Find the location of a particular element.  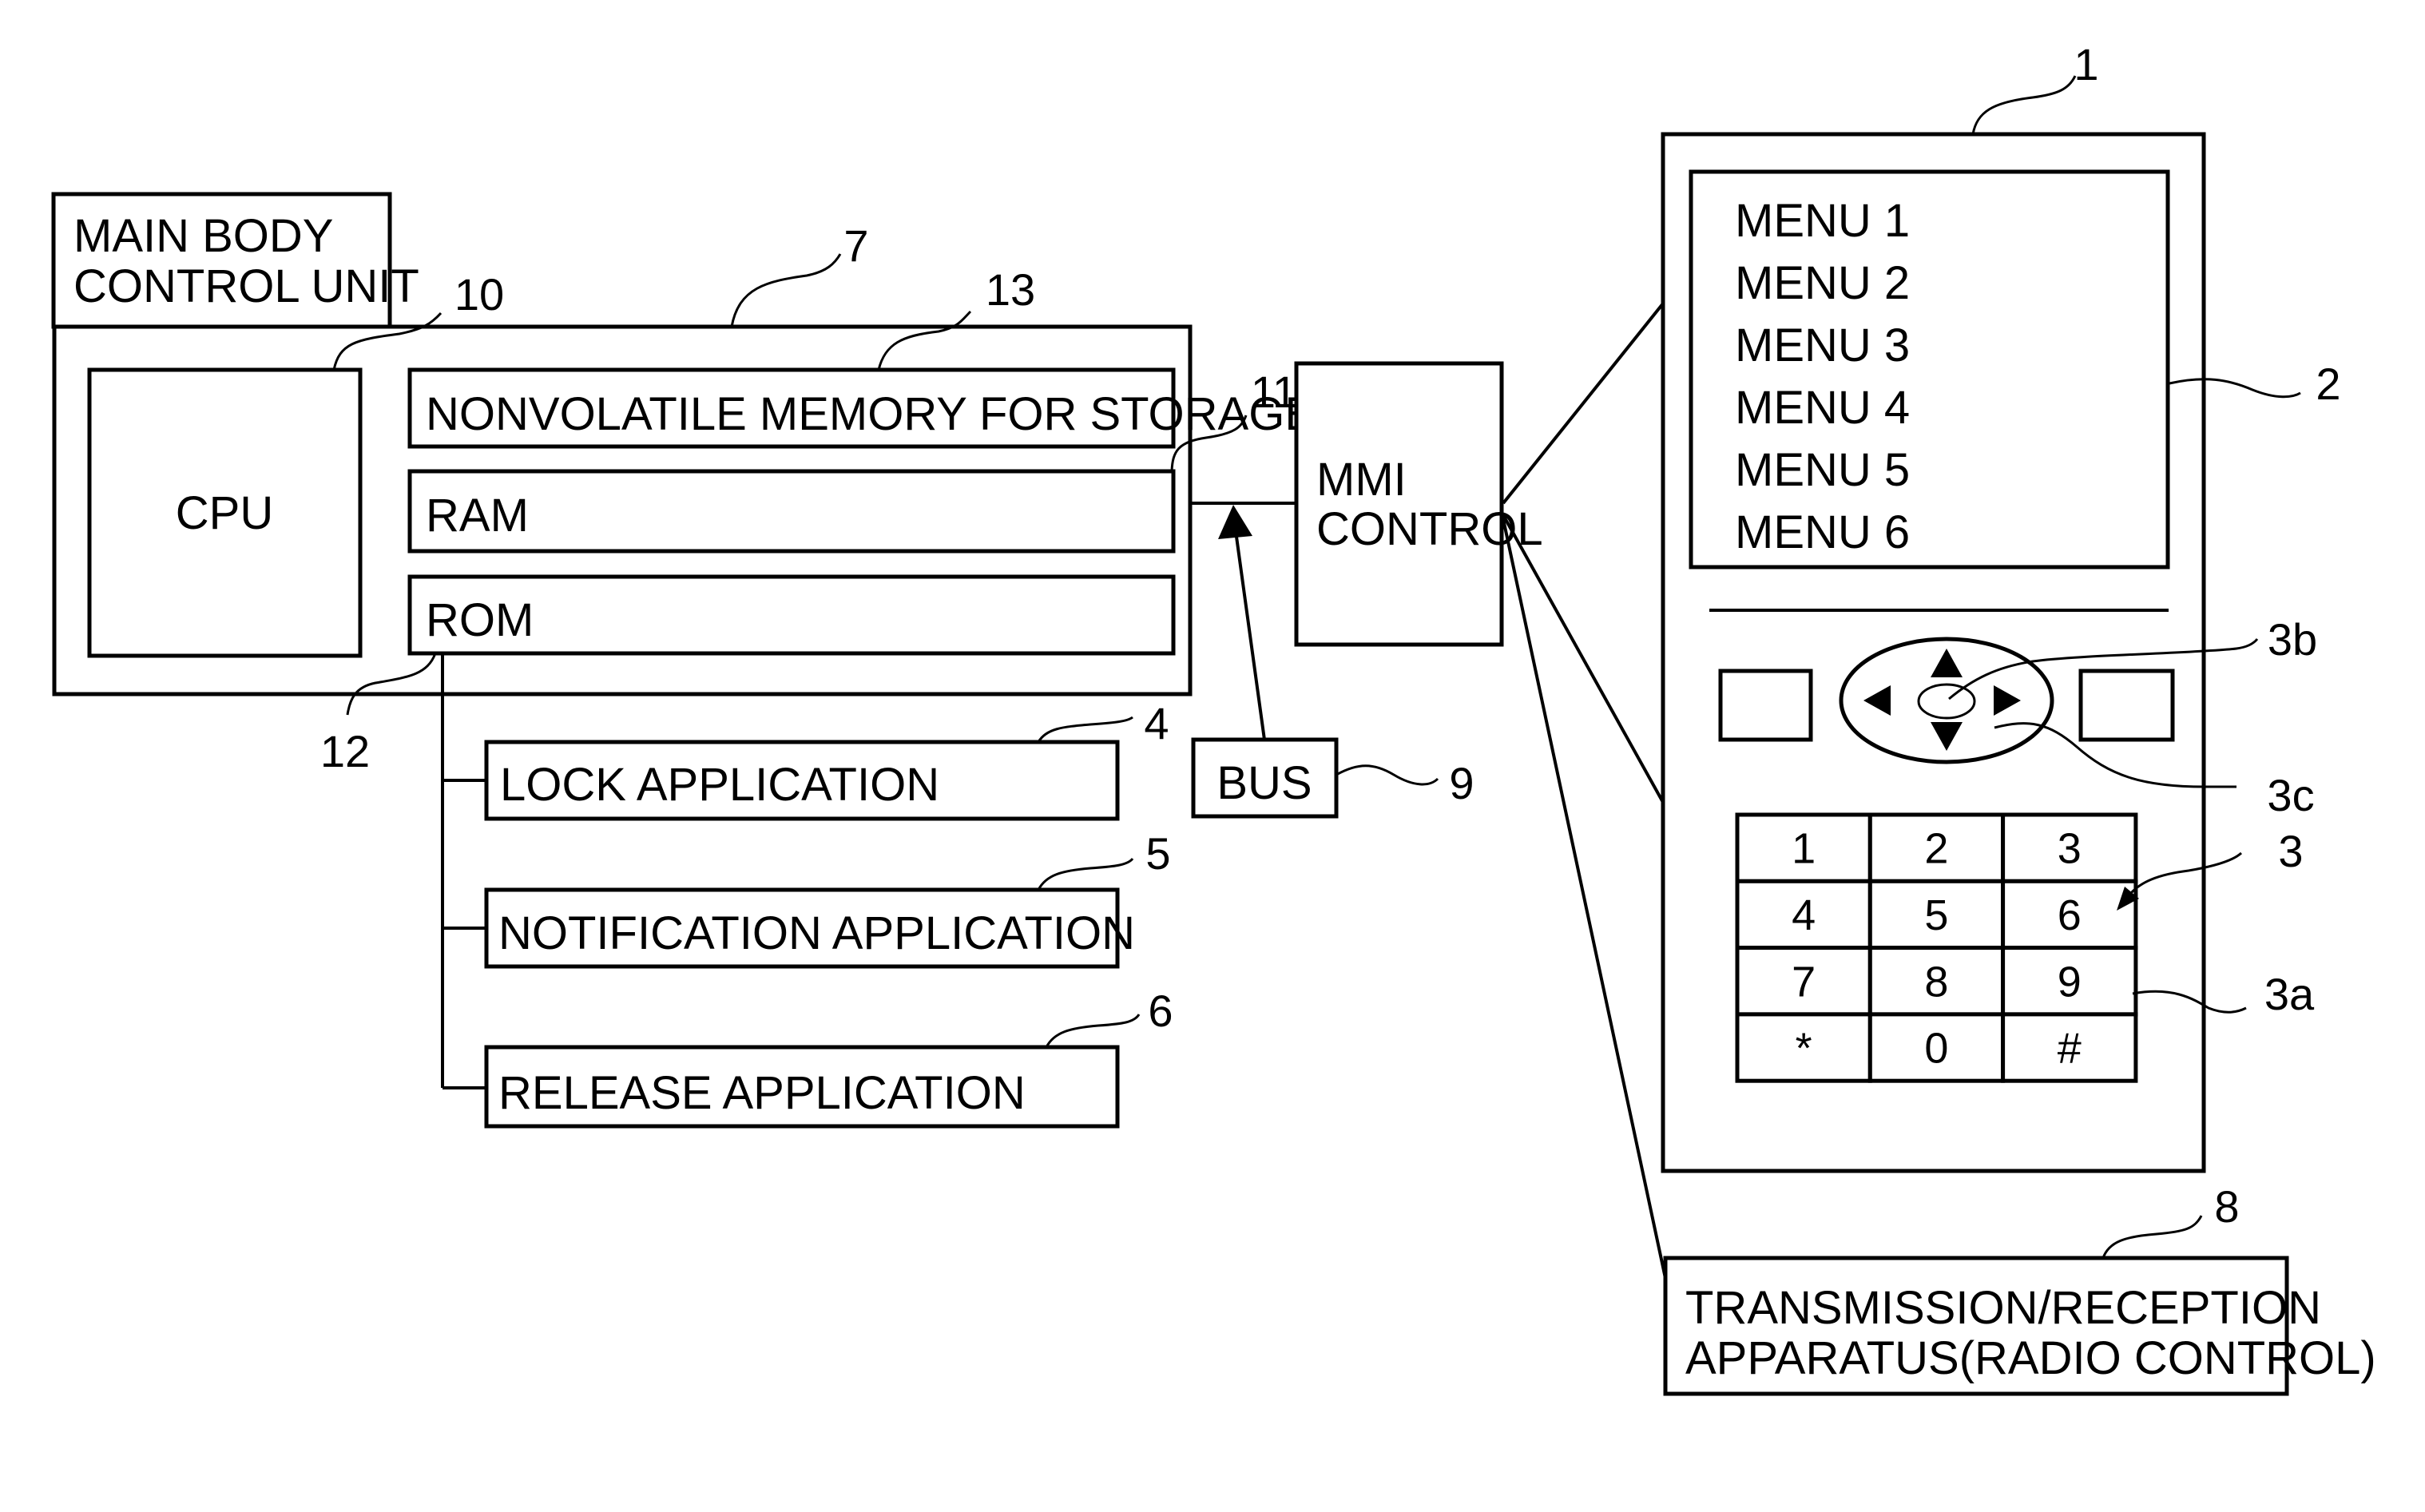

menu-item: MENU 6 is located at coordinates (1822, 532).